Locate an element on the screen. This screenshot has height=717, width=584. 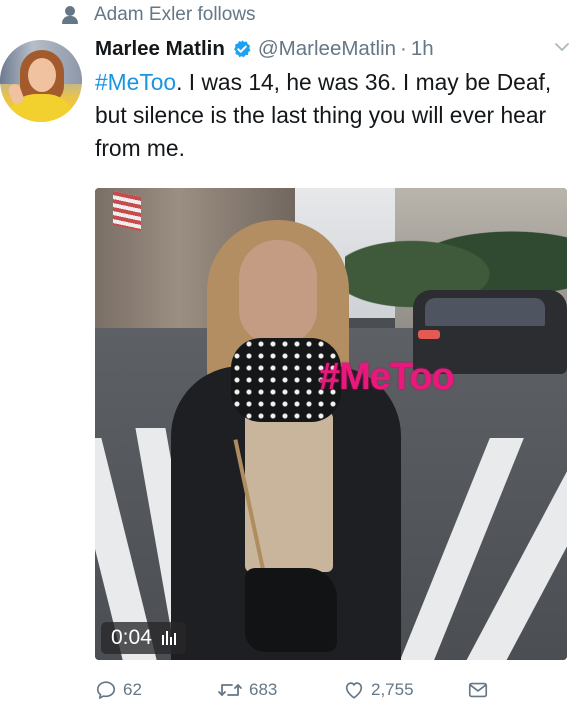
timestamp: 1h is located at coordinates (422, 49).